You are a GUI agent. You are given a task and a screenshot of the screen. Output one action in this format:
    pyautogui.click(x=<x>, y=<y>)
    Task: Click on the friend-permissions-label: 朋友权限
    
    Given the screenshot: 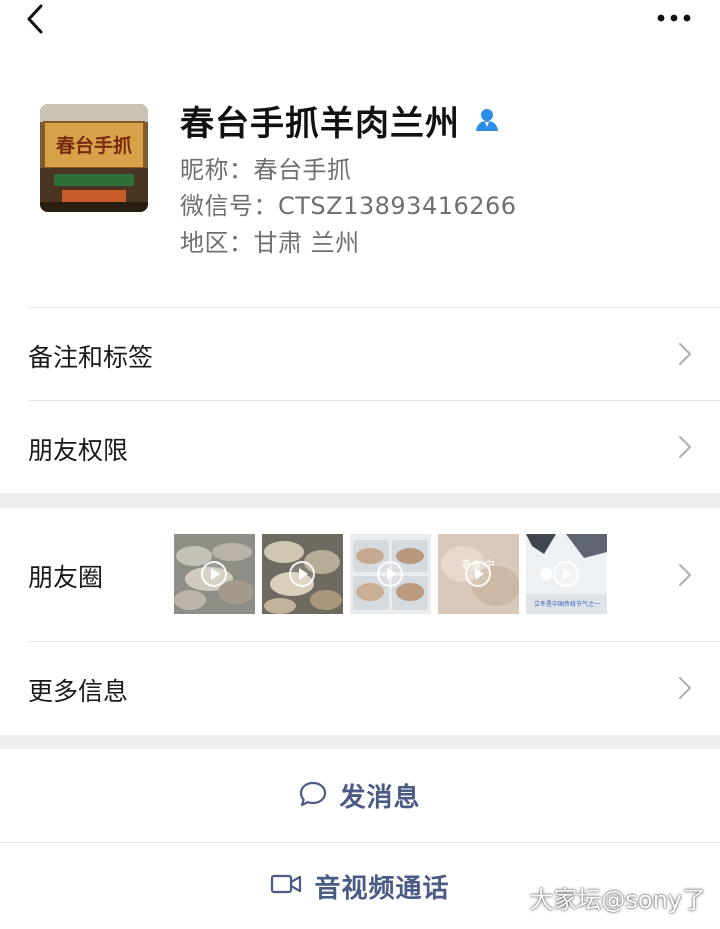 What is the action you would take?
    pyautogui.click(x=78, y=450)
    